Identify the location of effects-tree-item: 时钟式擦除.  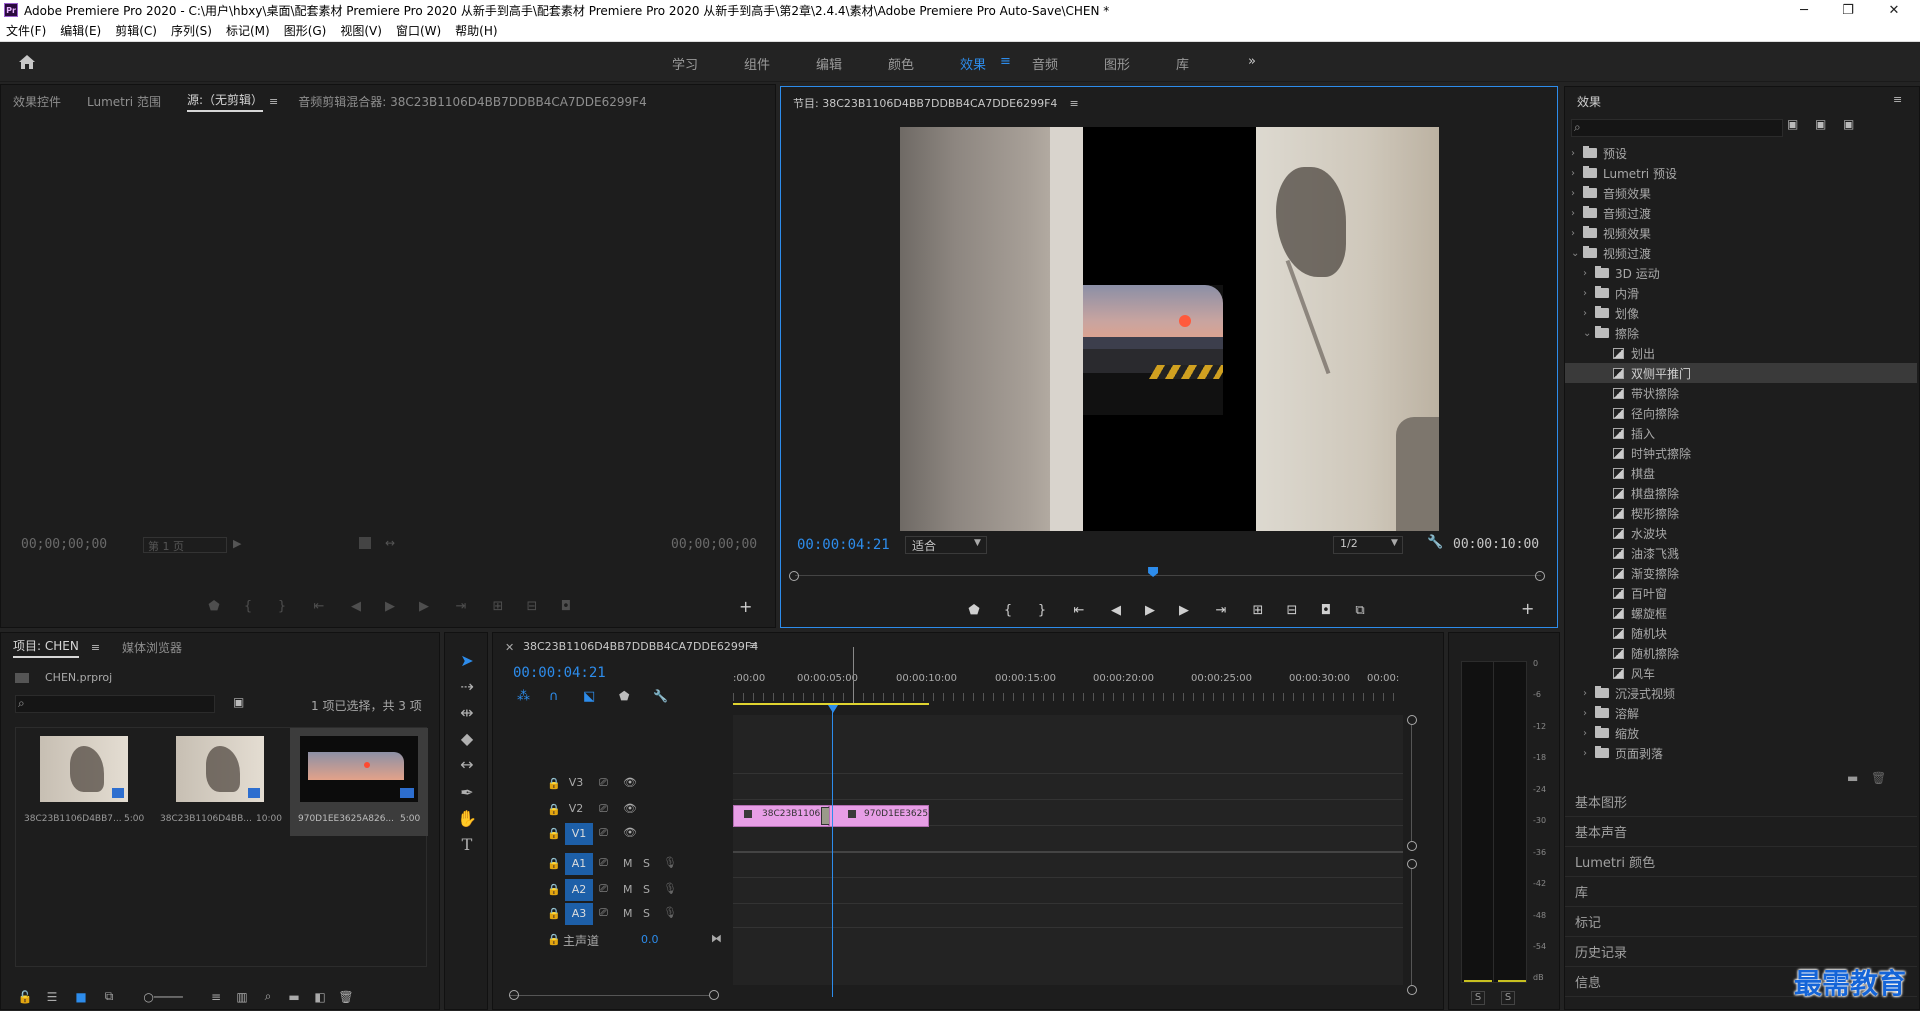
(1741, 453).